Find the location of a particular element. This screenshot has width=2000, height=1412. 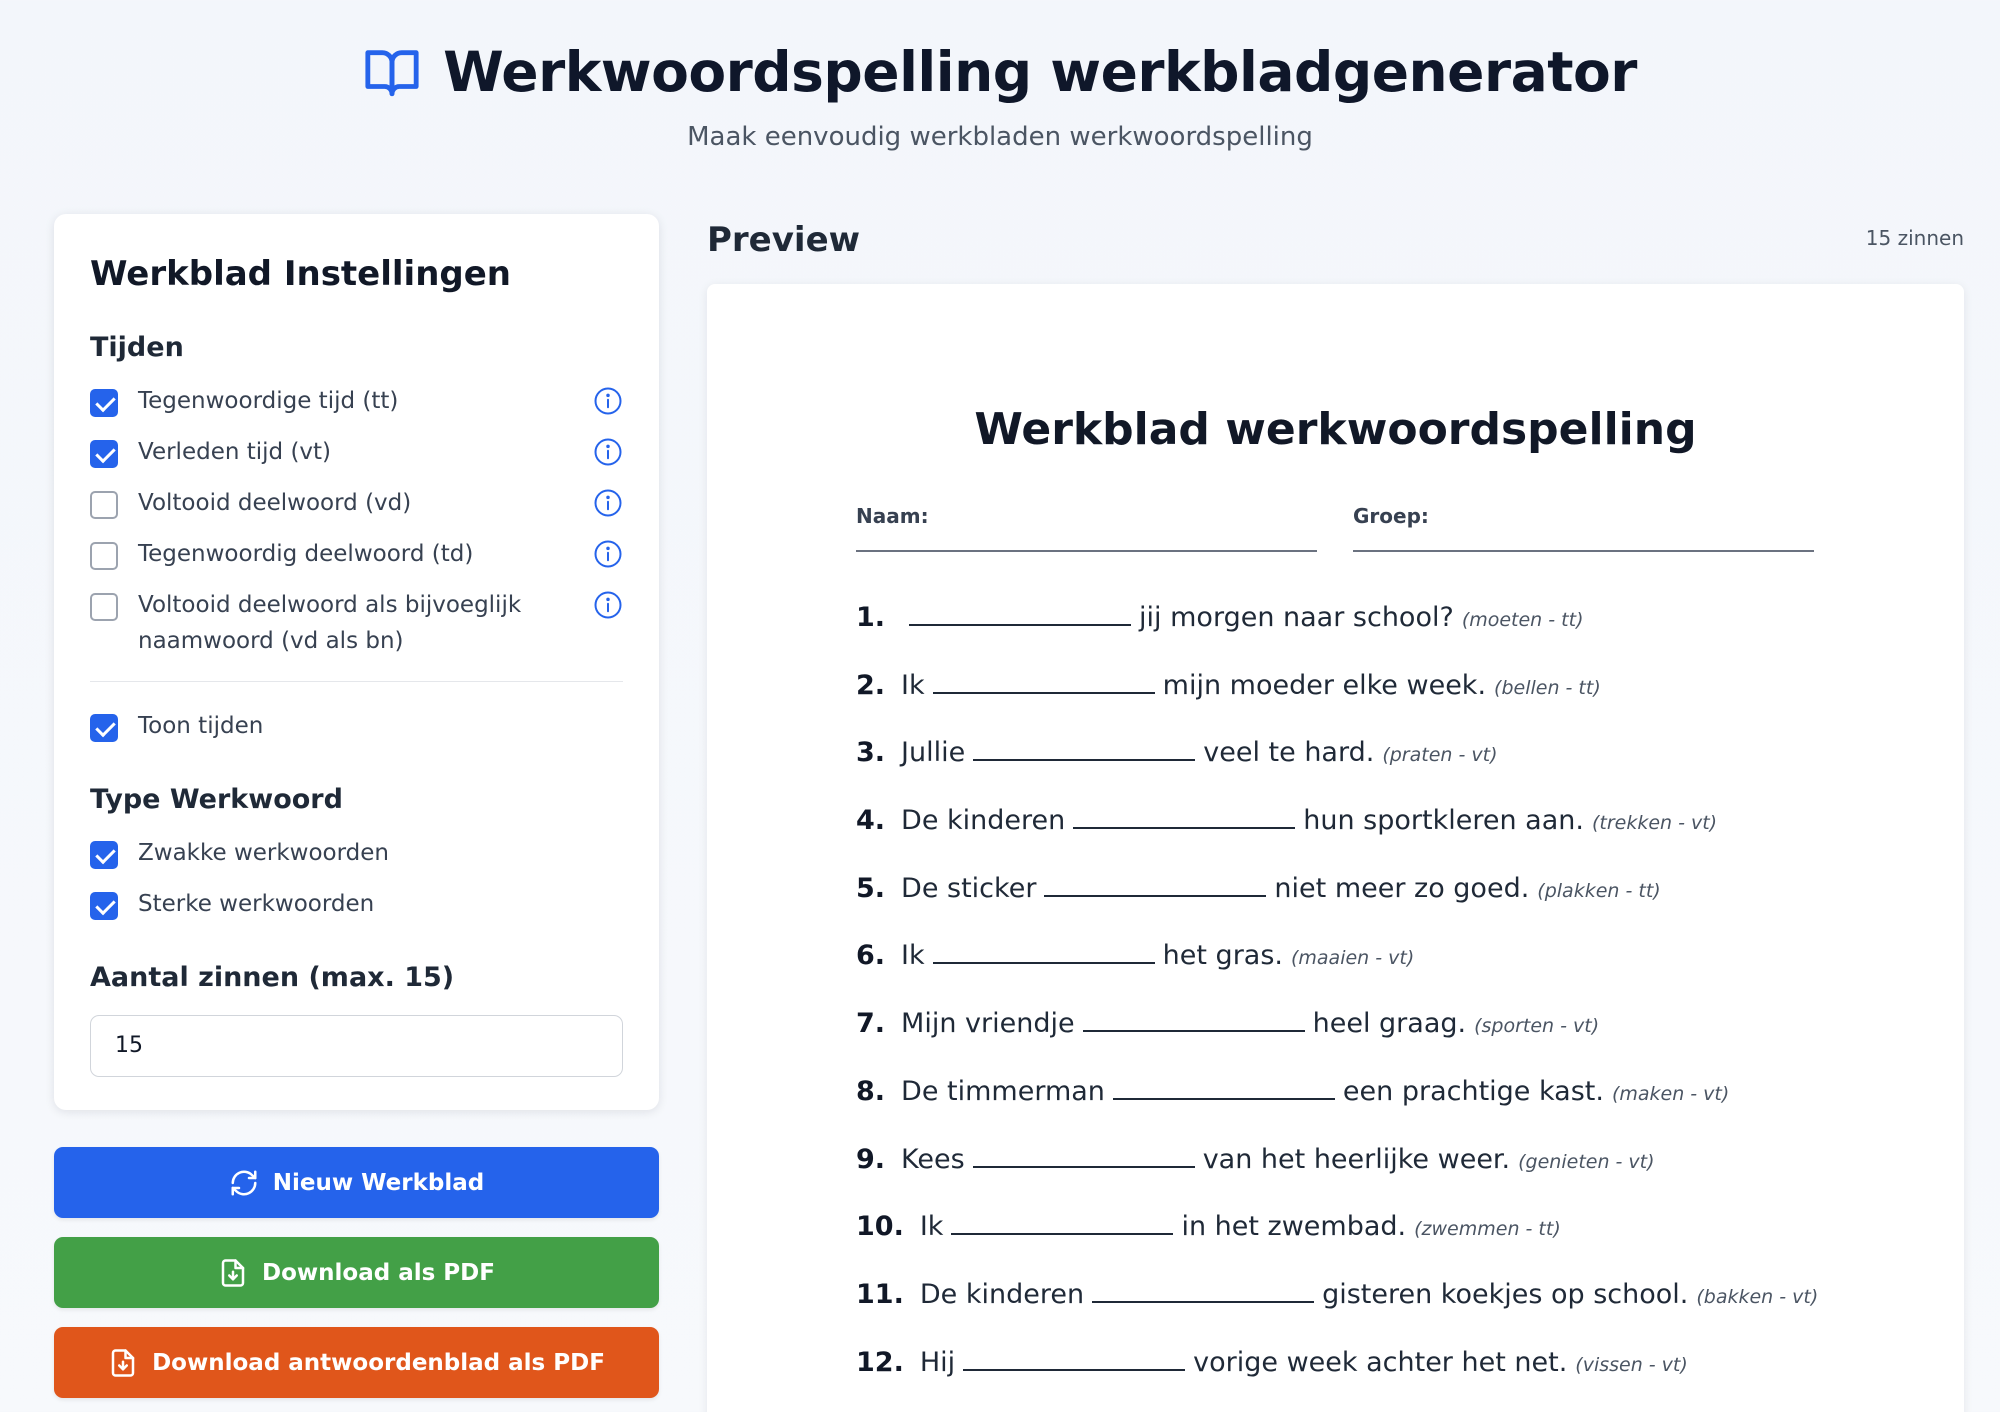

option-label: Verleden tijd (vt) is located at coordinates (235, 452).